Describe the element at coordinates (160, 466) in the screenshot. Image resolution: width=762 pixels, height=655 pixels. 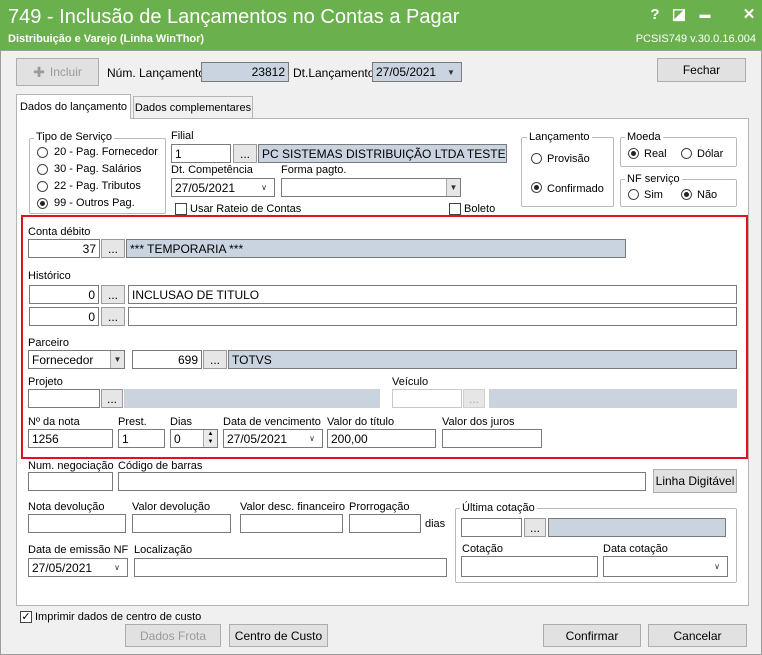
I see `codigo-barras-label: Código de barras` at that location.